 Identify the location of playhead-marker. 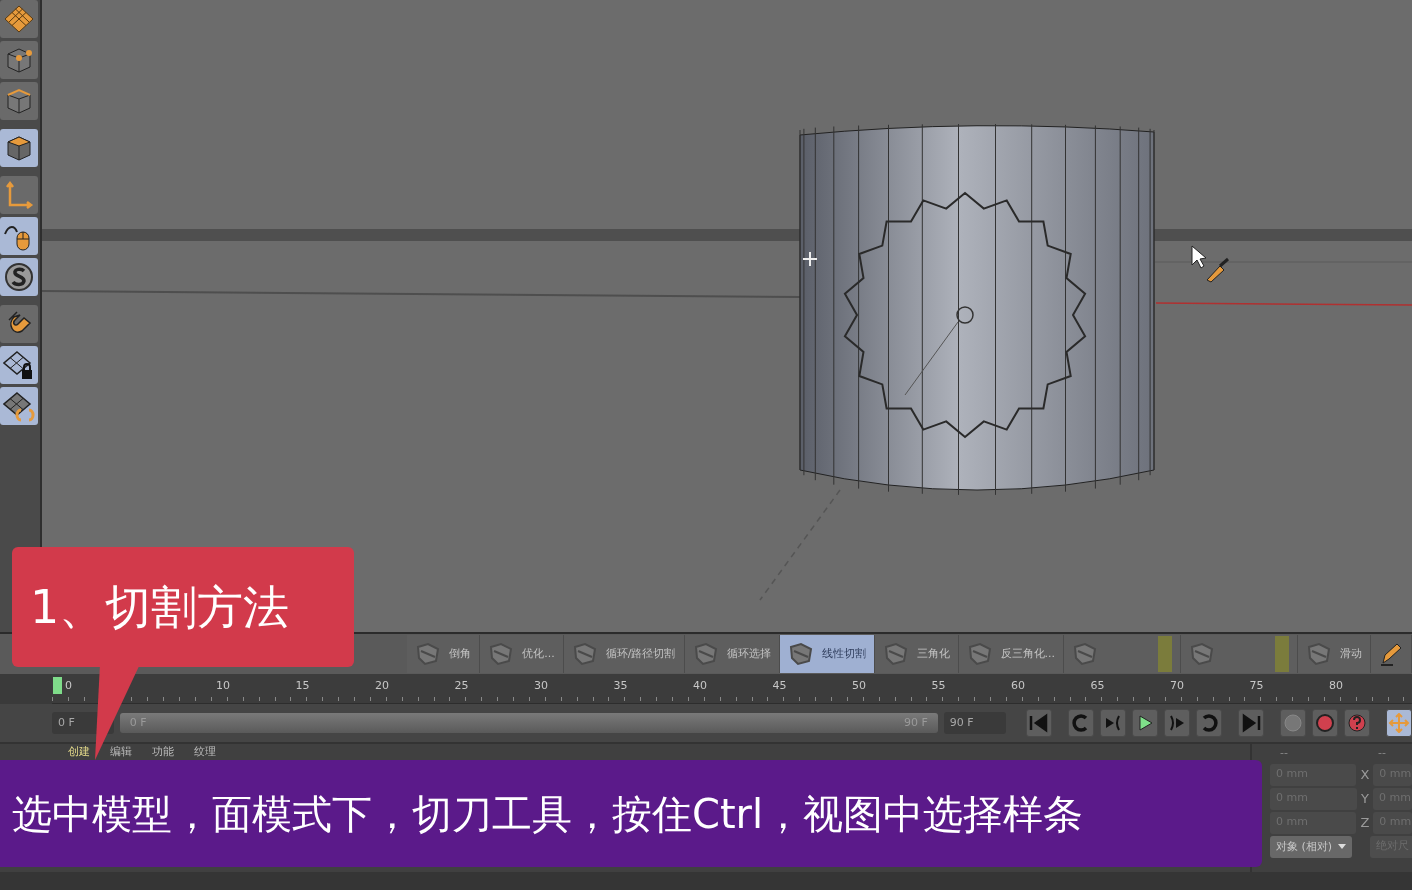
(57, 685).